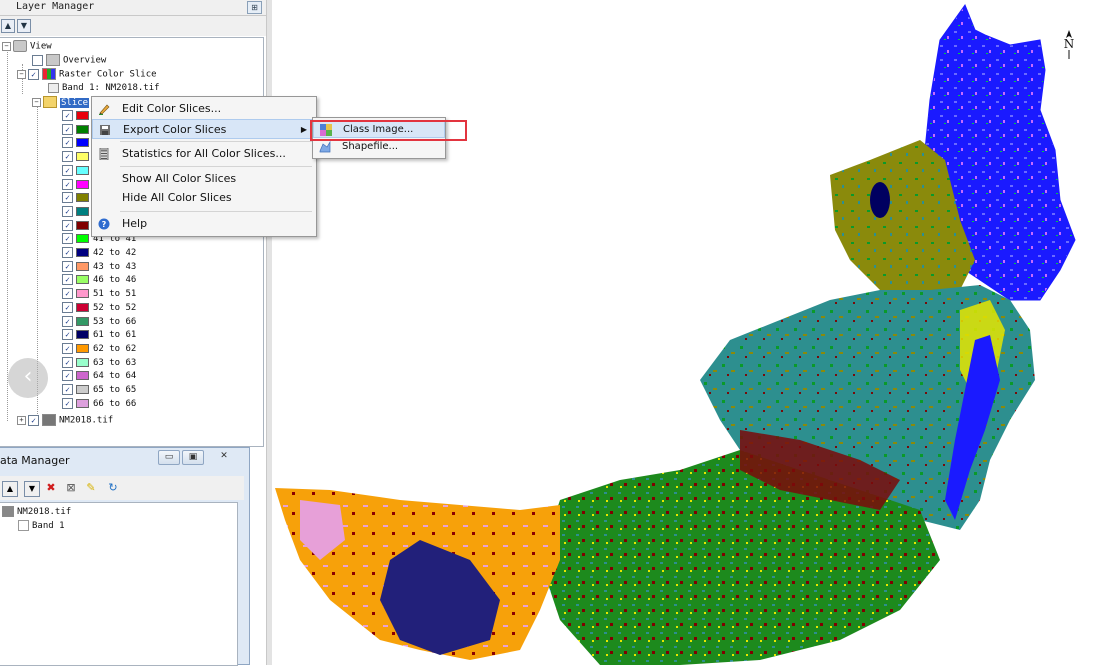 The height and width of the screenshot is (666, 1094). What do you see at coordinates (27, 46) in the screenshot?
I see `tree-item-view: − View` at bounding box center [27, 46].